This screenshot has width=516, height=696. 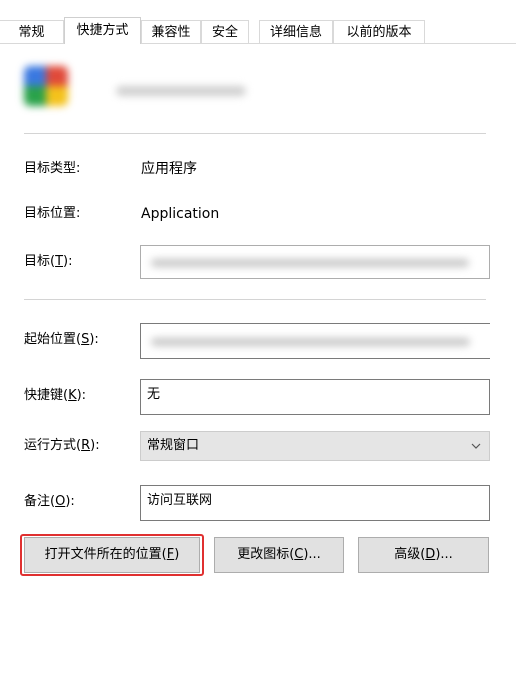 I want to click on target-field, so click(x=315, y=262).